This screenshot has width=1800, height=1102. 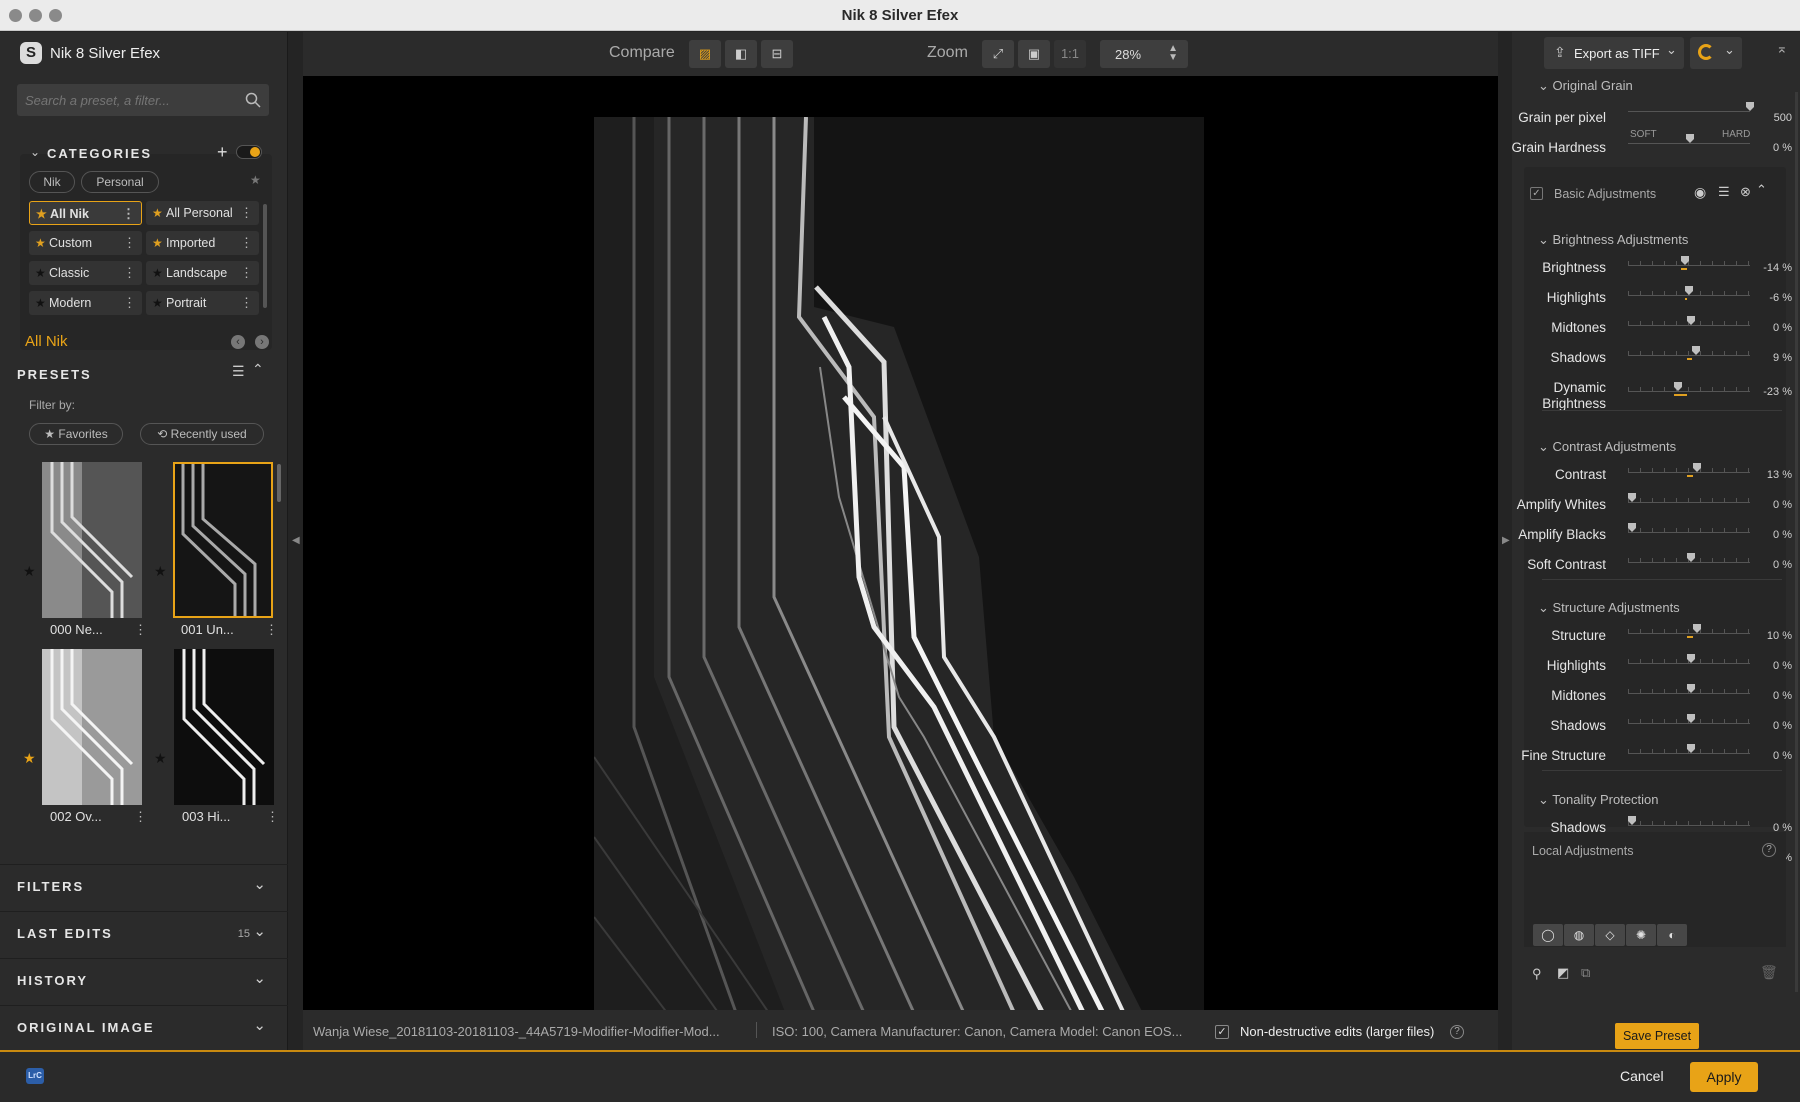 What do you see at coordinates (705, 54) in the screenshot?
I see `compare-single-icon: ▨` at bounding box center [705, 54].